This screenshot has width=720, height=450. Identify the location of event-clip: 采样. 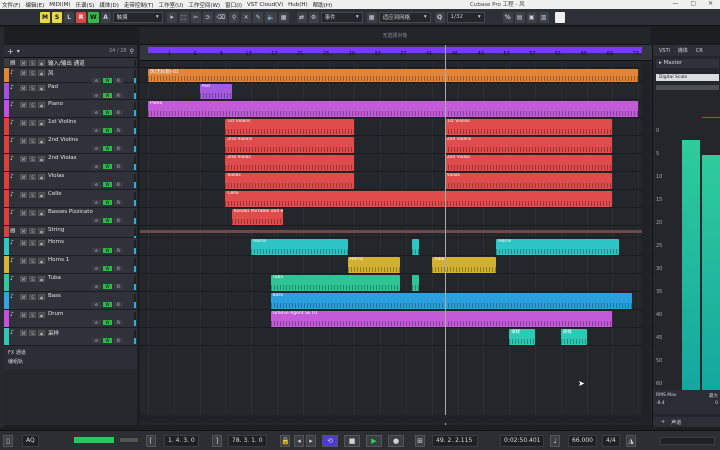
(573, 337).